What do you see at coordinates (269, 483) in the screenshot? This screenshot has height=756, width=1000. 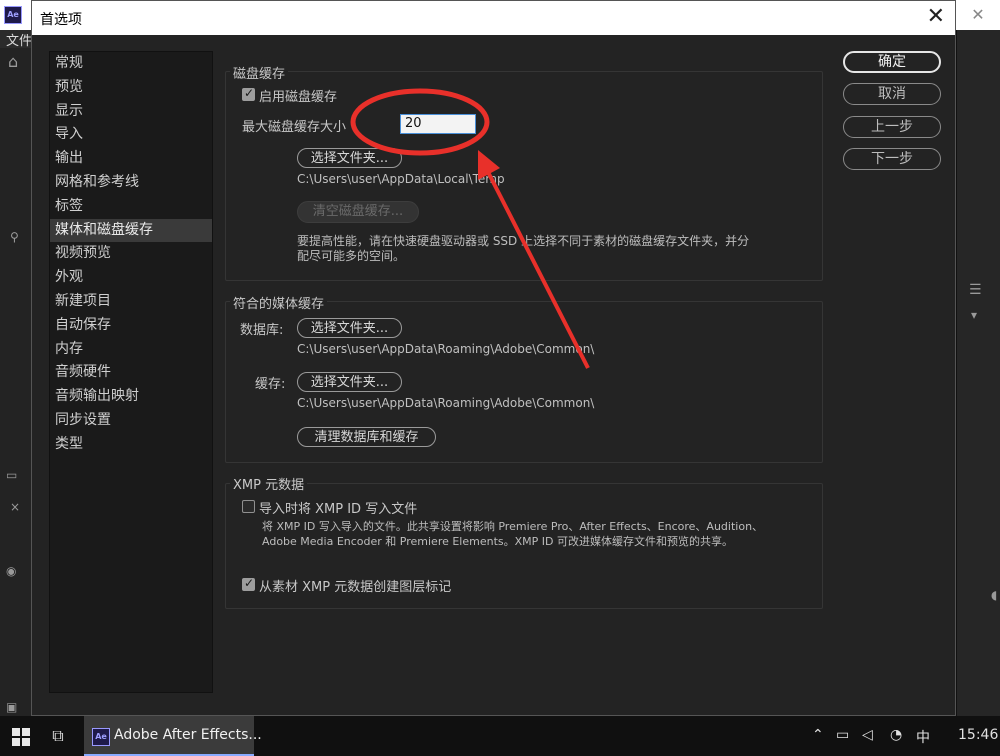 I see `xmp-title: XMP 元数据` at bounding box center [269, 483].